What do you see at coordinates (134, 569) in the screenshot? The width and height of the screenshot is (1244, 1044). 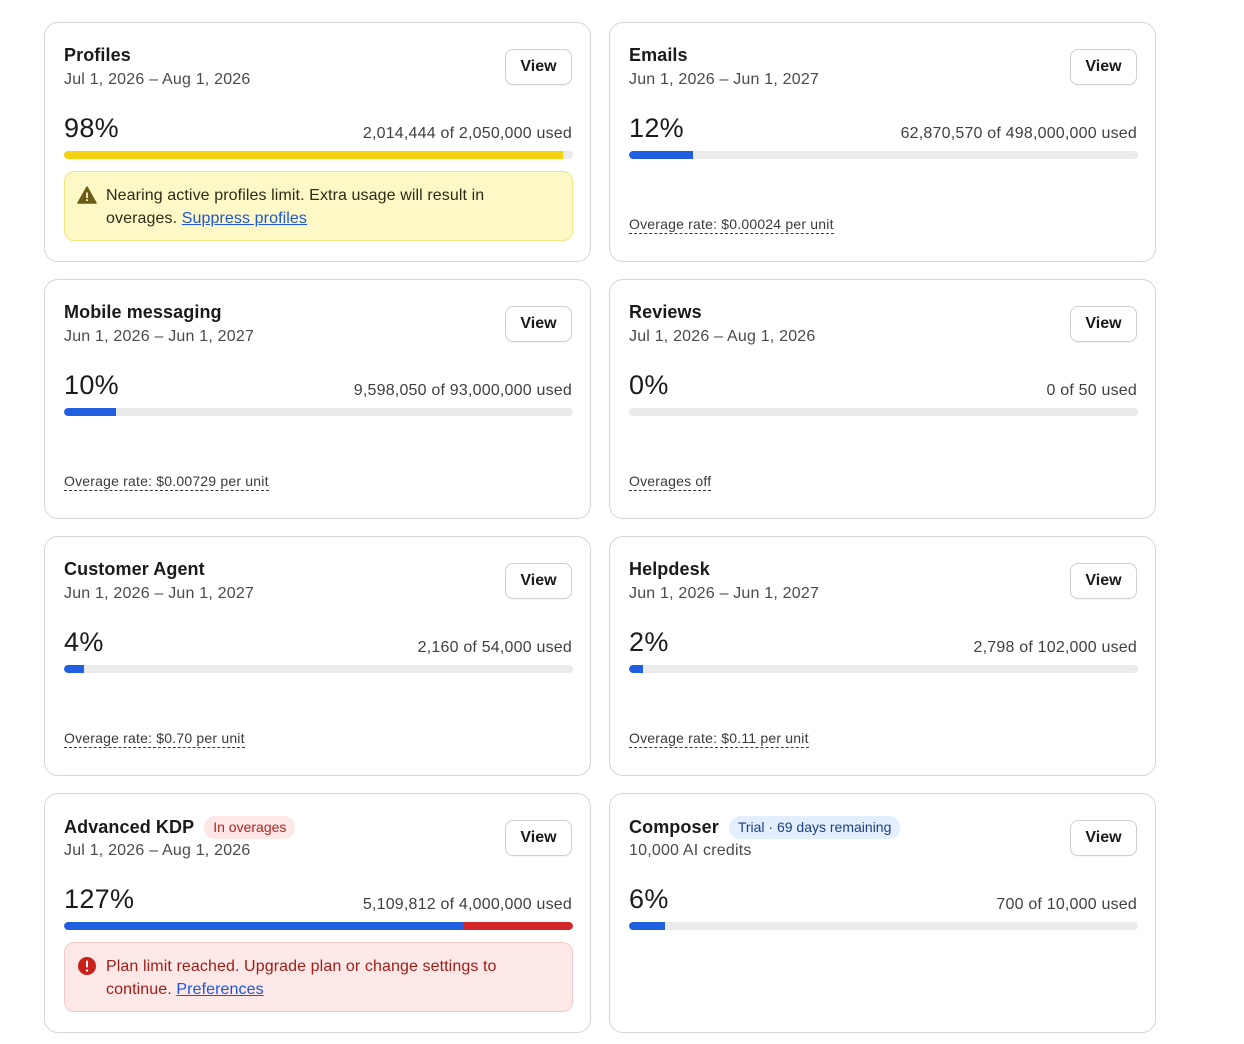 I see `card-title: Customer Agent` at bounding box center [134, 569].